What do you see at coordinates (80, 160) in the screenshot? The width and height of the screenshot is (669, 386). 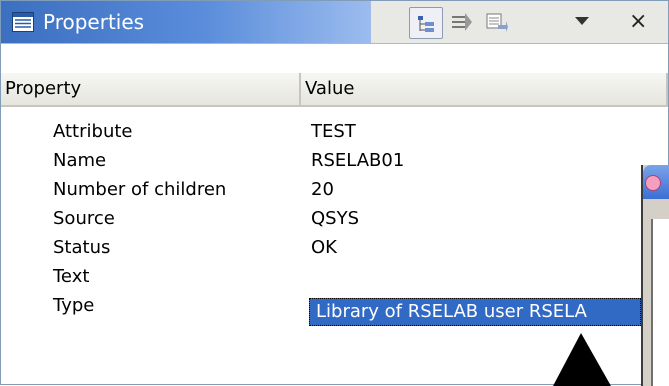 I see `property-name: Name` at bounding box center [80, 160].